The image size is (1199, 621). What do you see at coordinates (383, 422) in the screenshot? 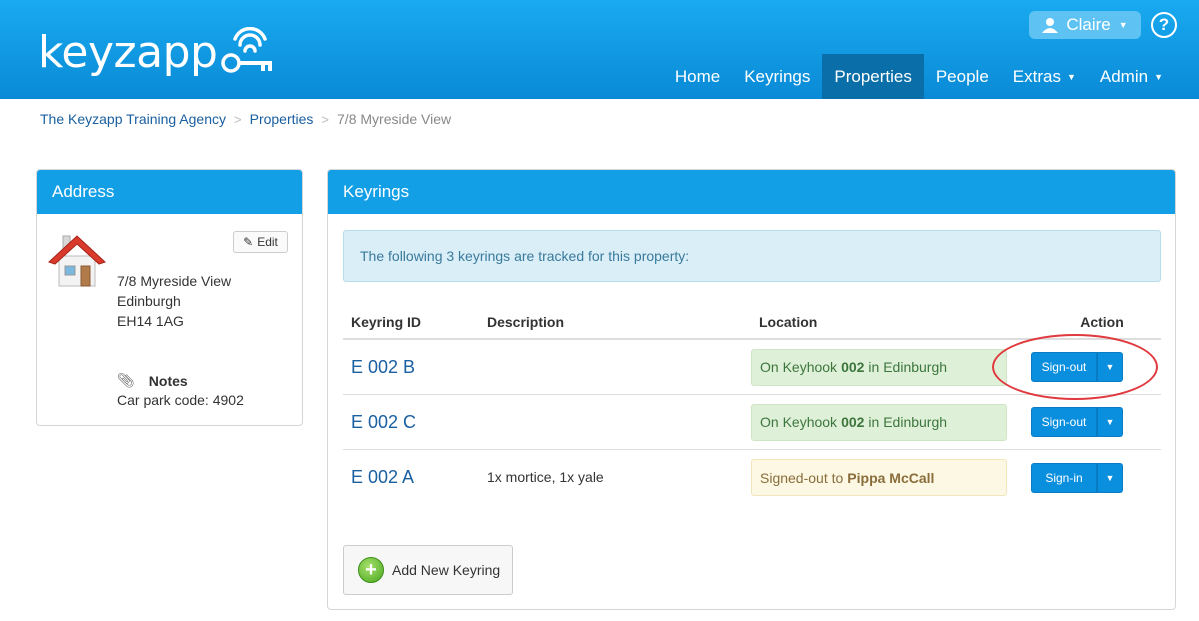
I see `keyring-id-link: E 002 C` at bounding box center [383, 422].